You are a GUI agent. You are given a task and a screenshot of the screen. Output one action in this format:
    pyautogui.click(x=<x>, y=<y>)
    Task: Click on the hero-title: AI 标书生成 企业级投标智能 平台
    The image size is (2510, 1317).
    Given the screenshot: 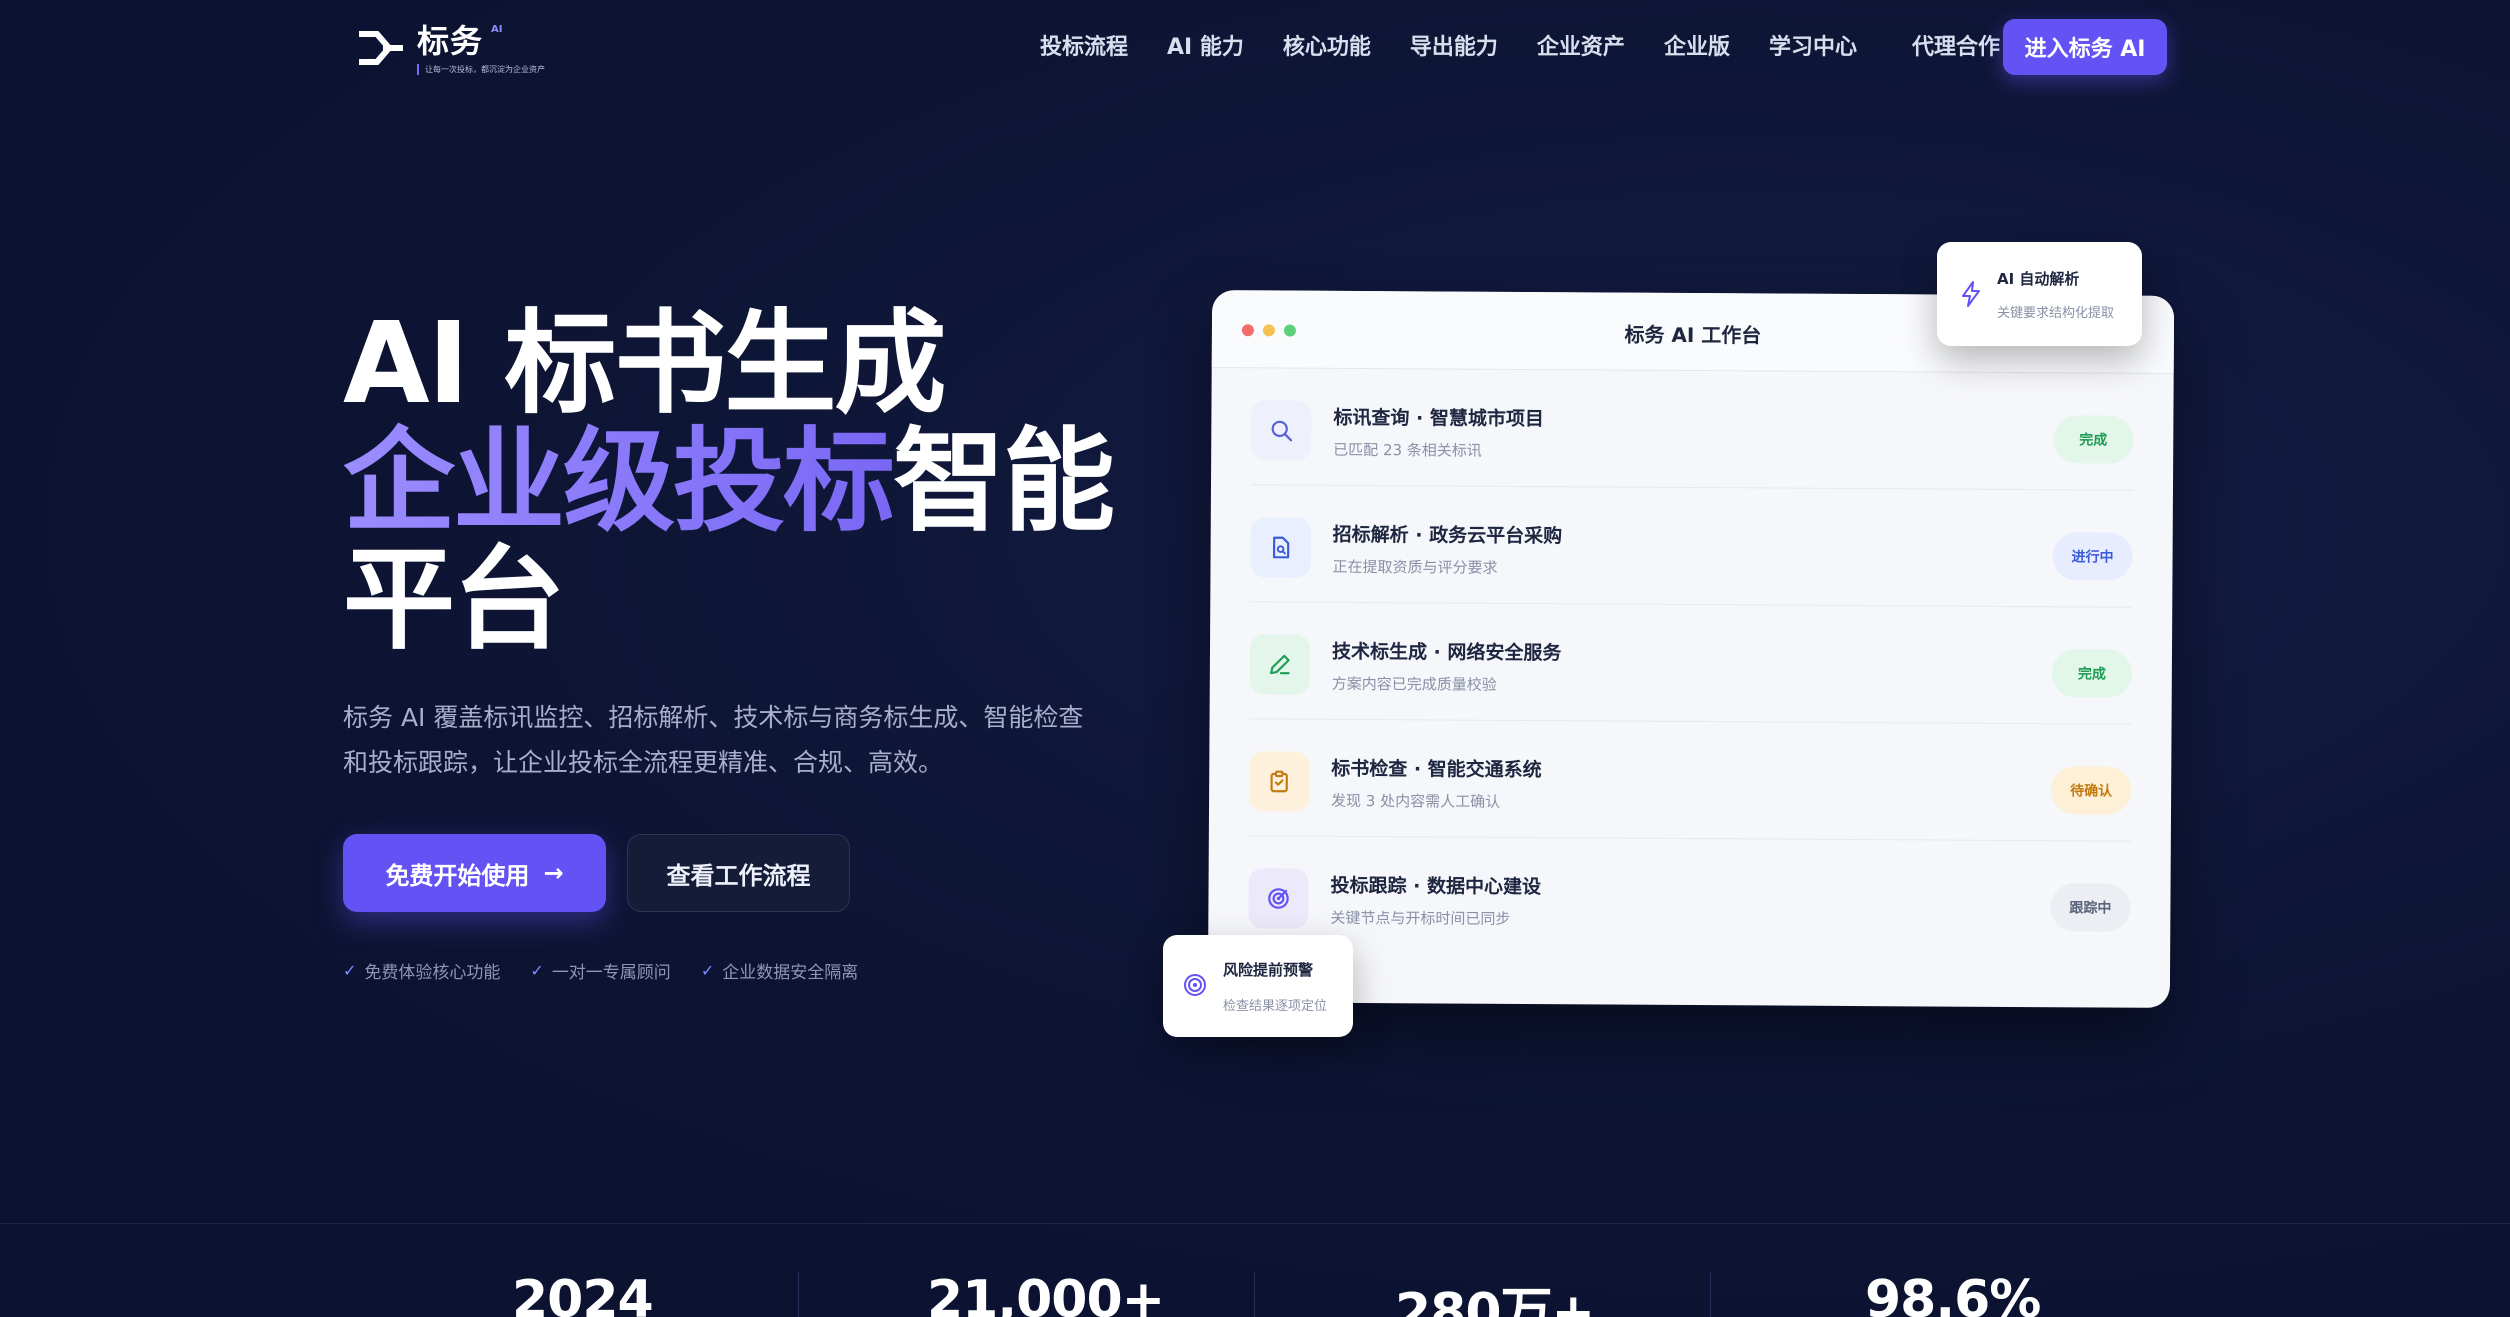 What is the action you would take?
    pyautogui.click(x=729, y=482)
    